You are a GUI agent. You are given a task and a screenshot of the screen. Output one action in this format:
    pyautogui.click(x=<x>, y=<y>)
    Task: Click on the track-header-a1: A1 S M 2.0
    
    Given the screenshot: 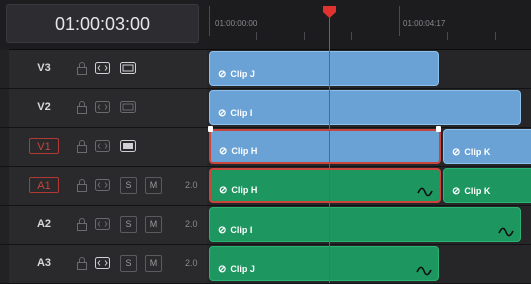 What is the action you would take?
    pyautogui.click(x=103, y=186)
    